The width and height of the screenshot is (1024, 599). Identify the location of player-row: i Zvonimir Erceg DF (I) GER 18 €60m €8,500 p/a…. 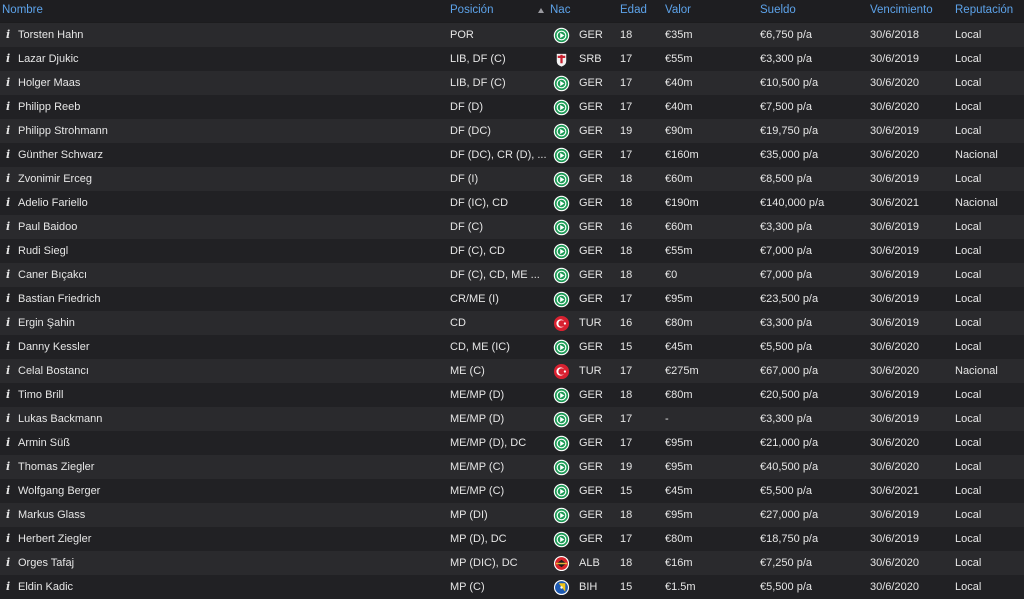
(512, 179).